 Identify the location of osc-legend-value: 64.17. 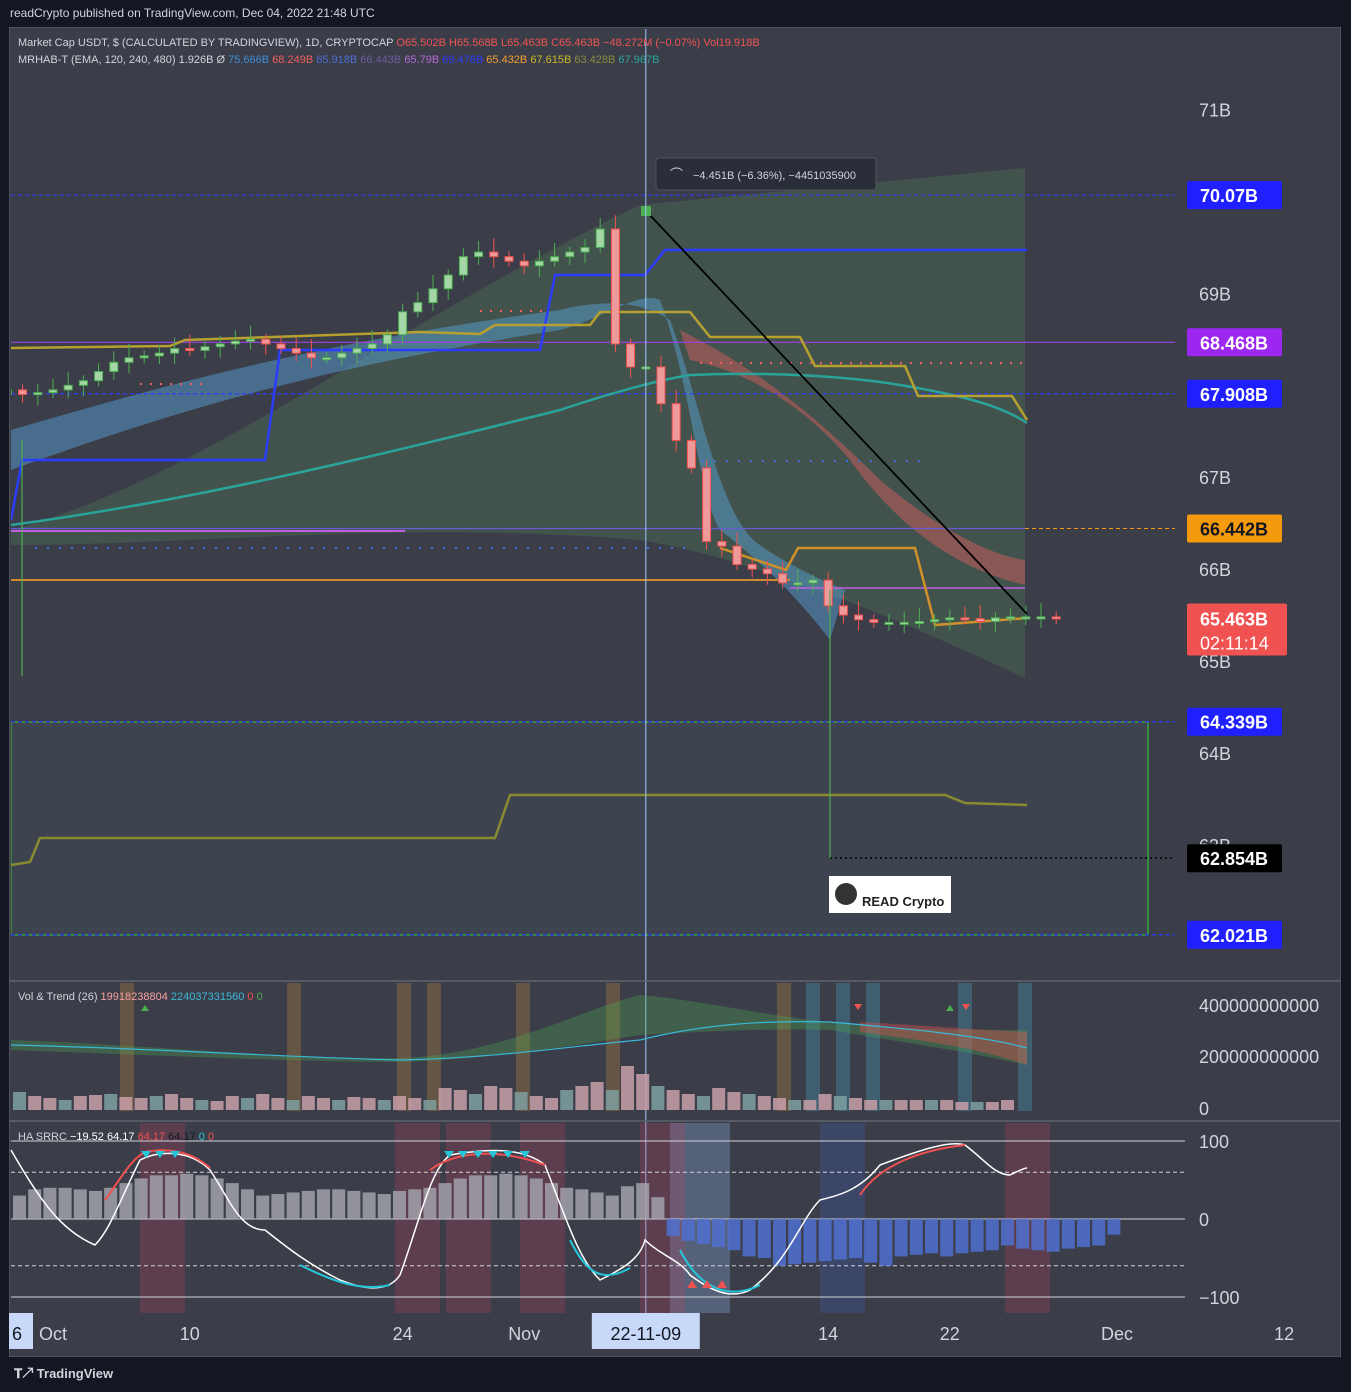
(122, 1137).